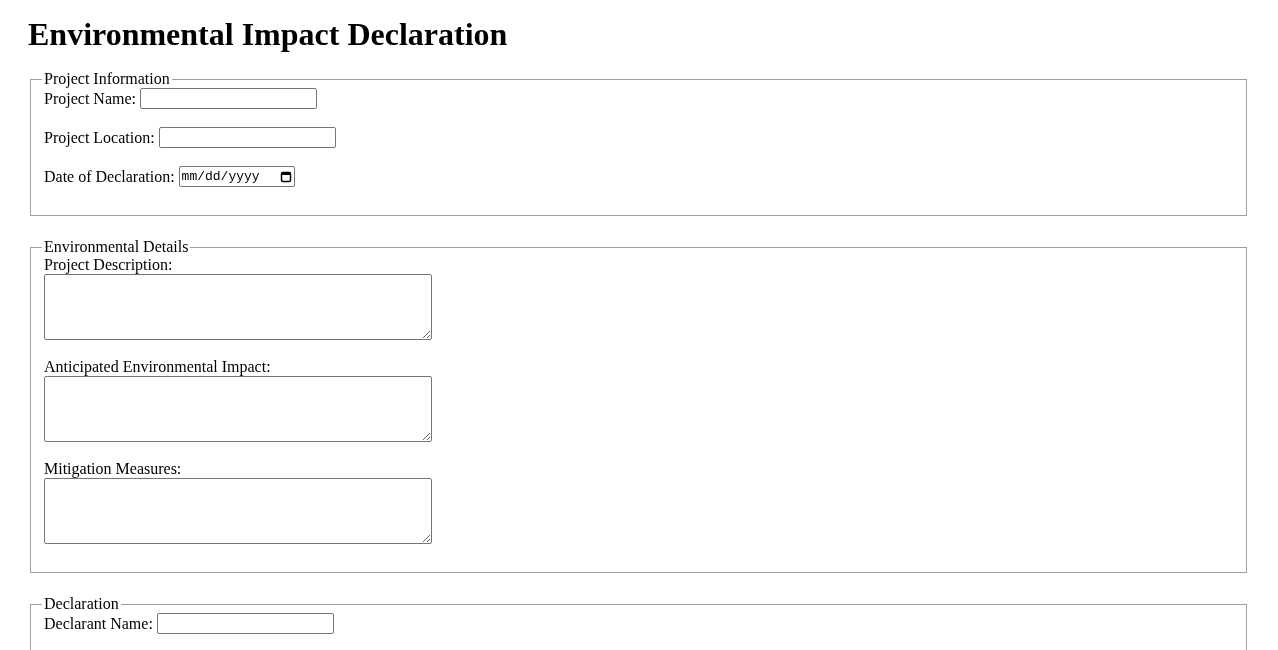  Describe the element at coordinates (285, 176) in the screenshot. I see `calendar-icon` at that location.